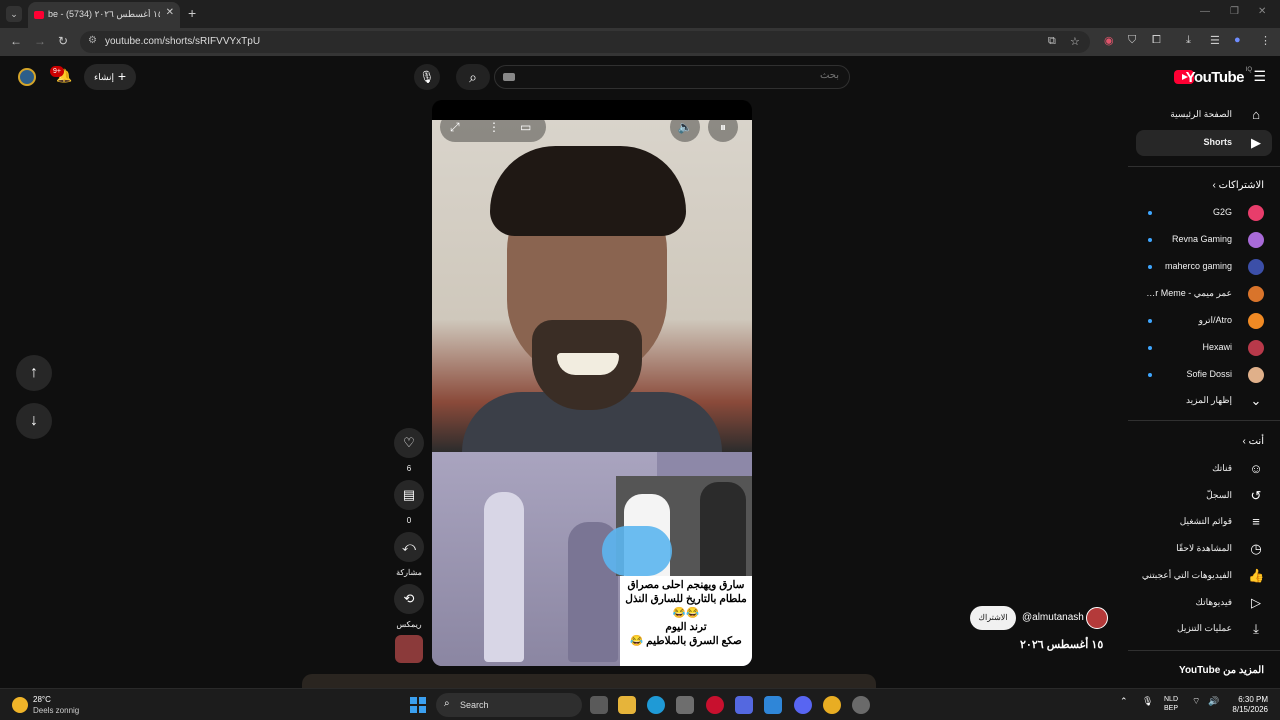  I want to click on channel-icon: ☺, so click(1256, 468).